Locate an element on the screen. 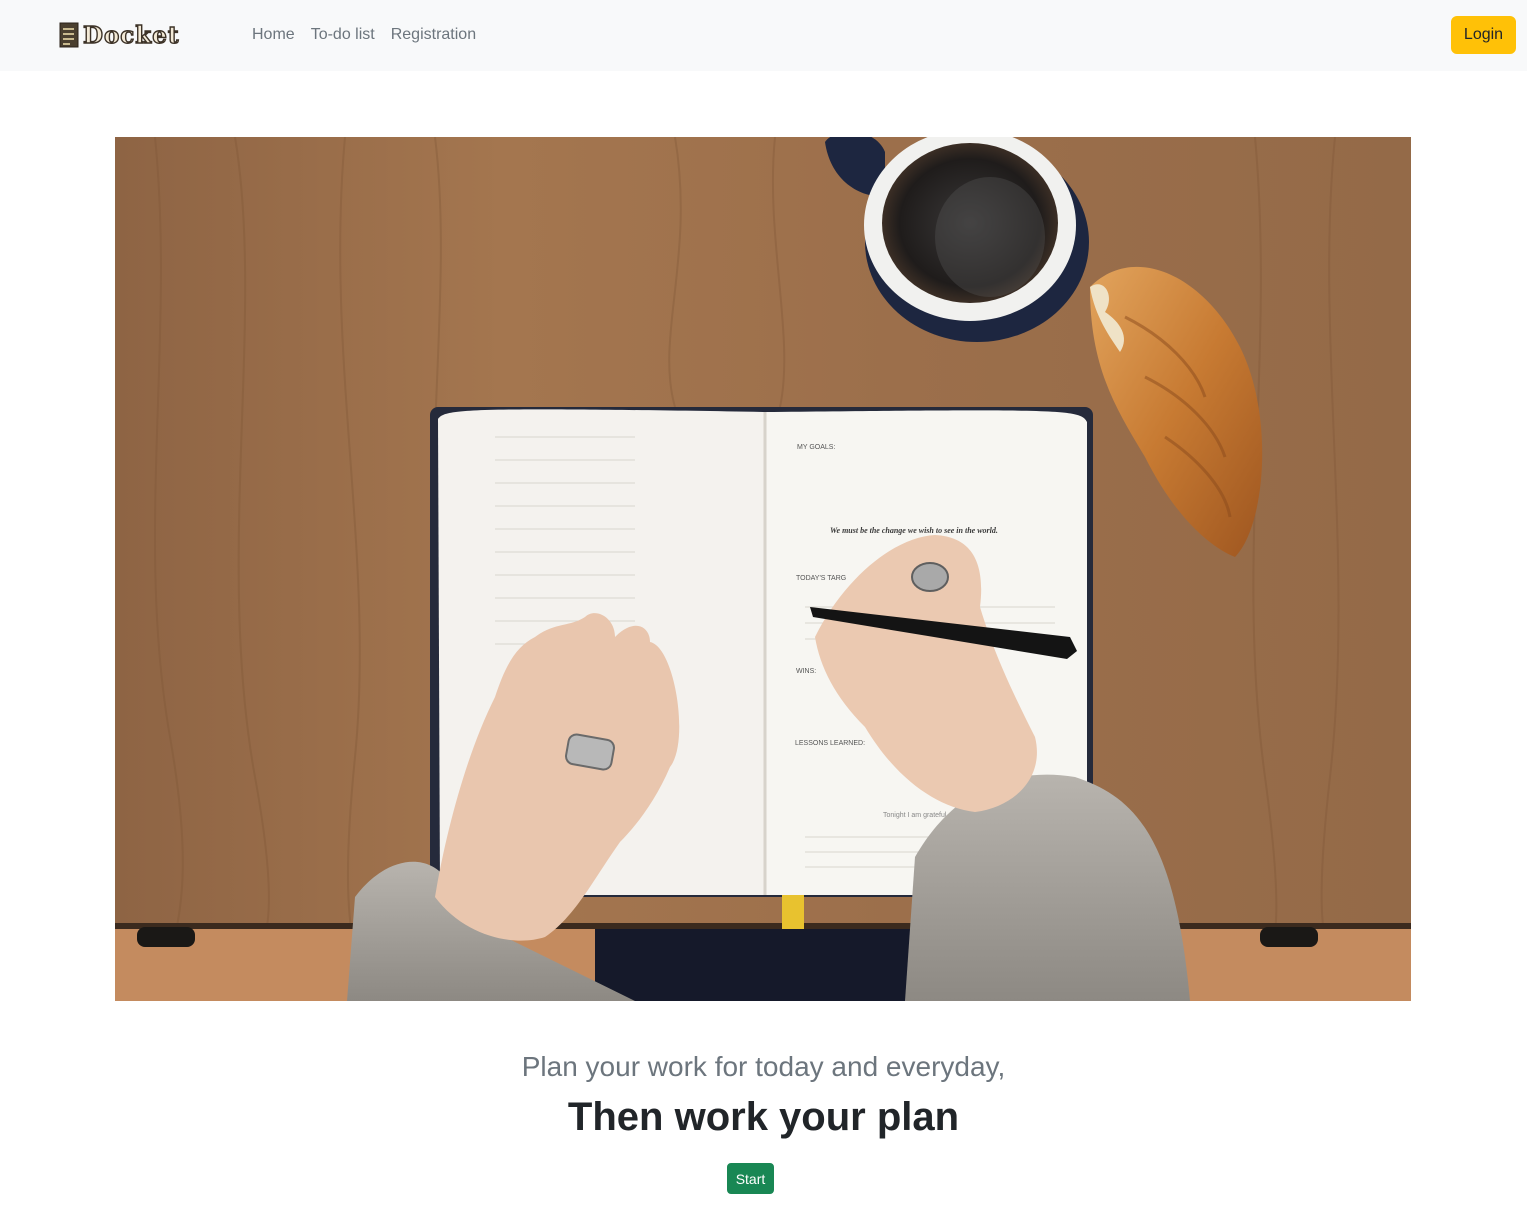 Image resolution: width=1527 pixels, height=1222 pixels. start-button: Start is located at coordinates (750, 1178).